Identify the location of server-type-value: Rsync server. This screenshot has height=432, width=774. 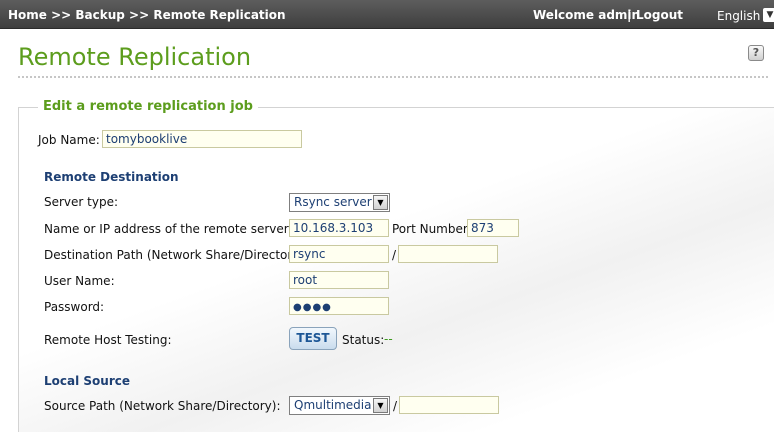
(333, 202).